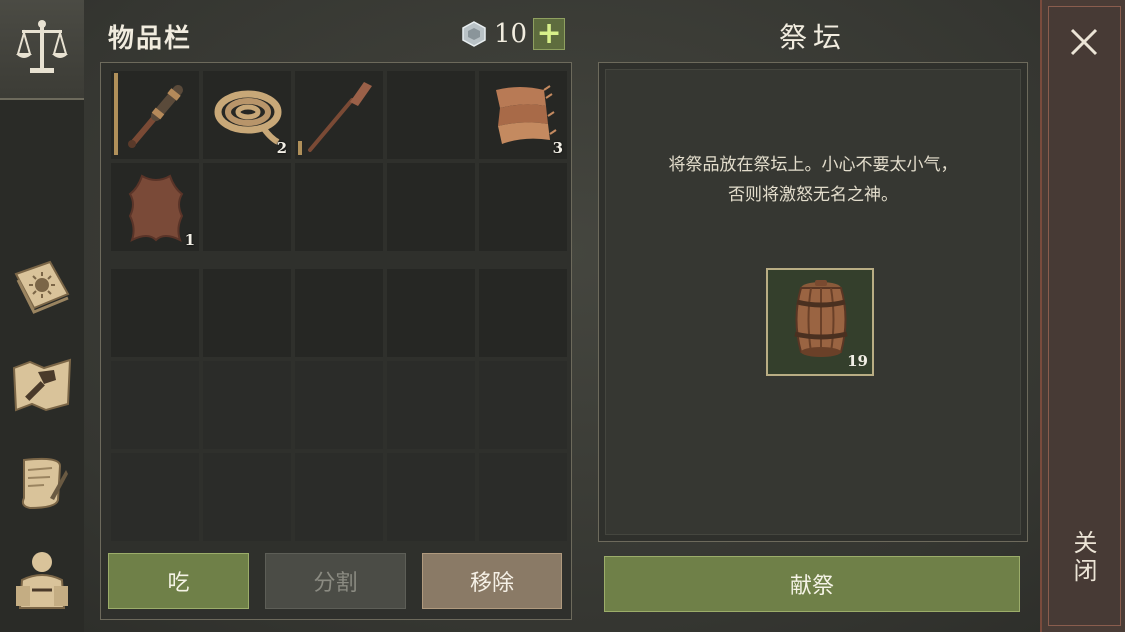 The height and width of the screenshot is (632, 1125). Describe the element at coordinates (1084, 42) in the screenshot. I see `close-icon` at that location.